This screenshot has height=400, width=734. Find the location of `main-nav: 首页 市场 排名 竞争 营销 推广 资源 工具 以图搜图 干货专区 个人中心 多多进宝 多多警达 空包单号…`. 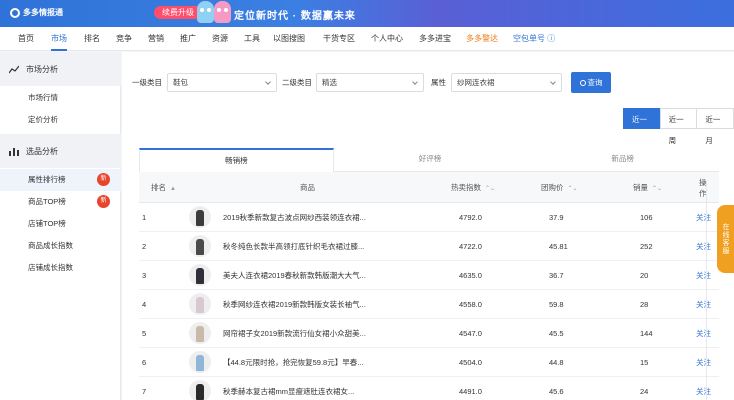

main-nav: 首页 市场 排名 竞争 营销 推广 资源 工具 以图搜图 干货专区 个人中心 多多进宝 多多警达 空包单号… is located at coordinates (367, 39).